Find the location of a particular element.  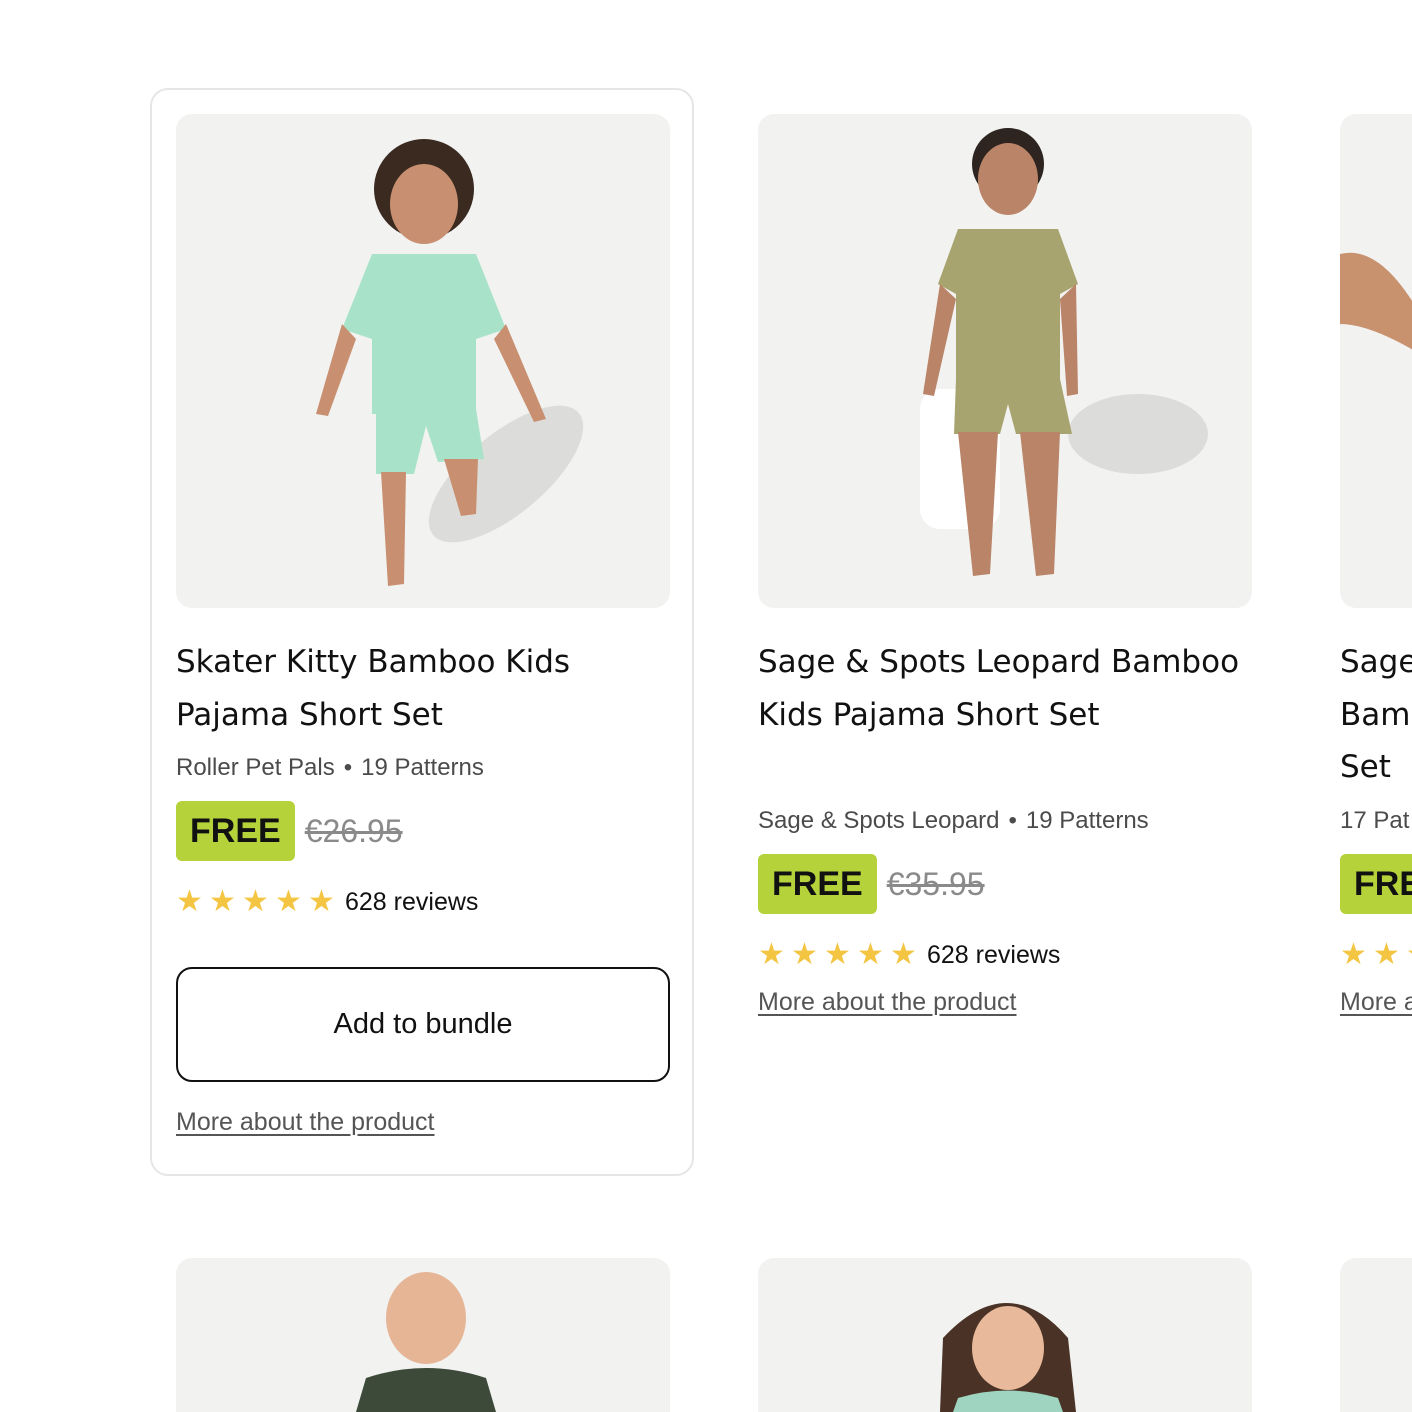

pattern-name: Sage & Spots Leopard is located at coordinates (879, 820).